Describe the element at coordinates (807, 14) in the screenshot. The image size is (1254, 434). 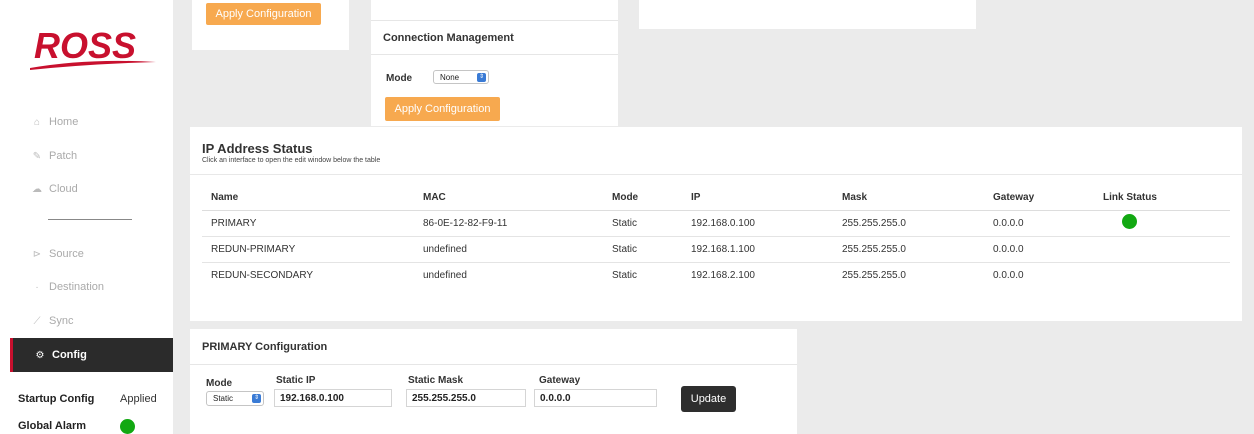
I see `top-right-panel` at that location.